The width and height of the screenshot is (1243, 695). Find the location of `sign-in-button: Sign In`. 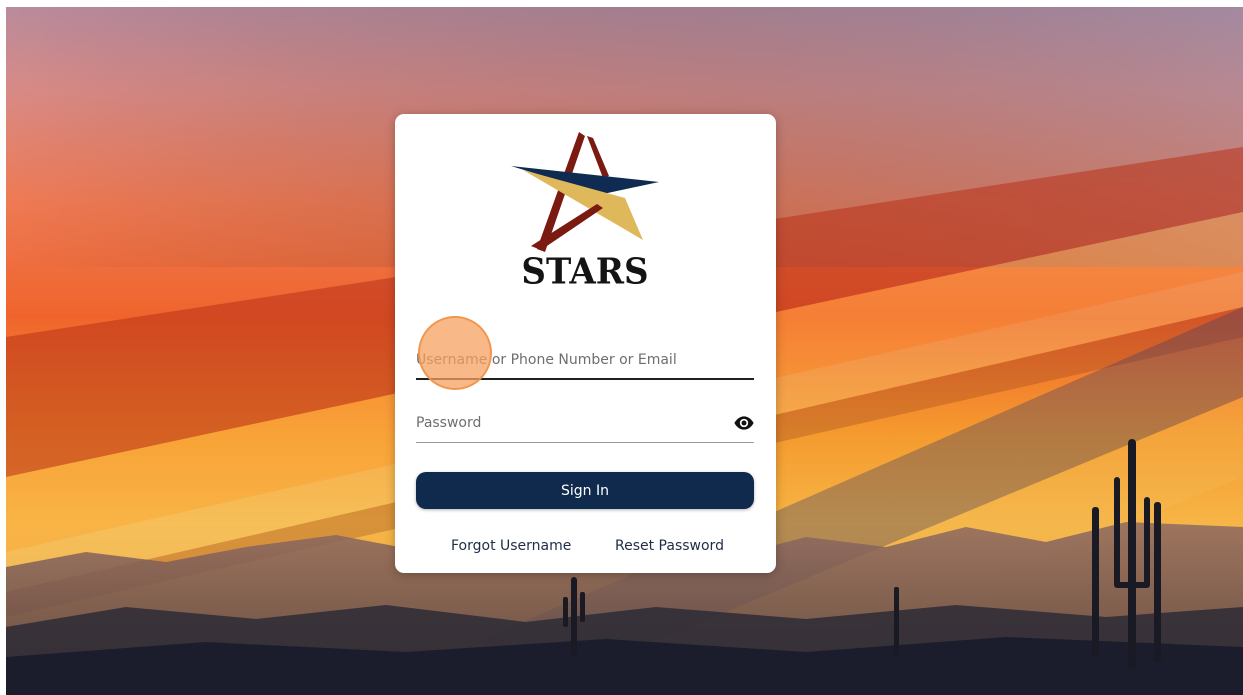

sign-in-button: Sign In is located at coordinates (585, 490).